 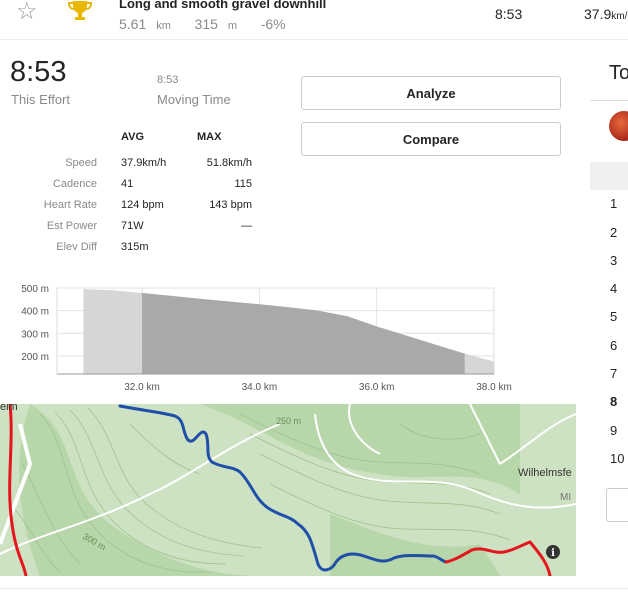 I want to click on segment-elev-unit: m, so click(x=232, y=26).